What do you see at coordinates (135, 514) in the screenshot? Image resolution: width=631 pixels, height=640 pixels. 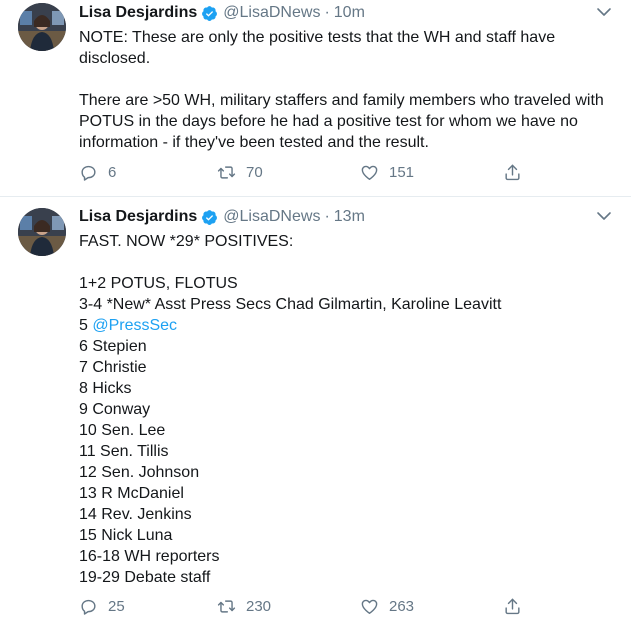 I see `list-item: 14 Rev. Jenkins` at bounding box center [135, 514].